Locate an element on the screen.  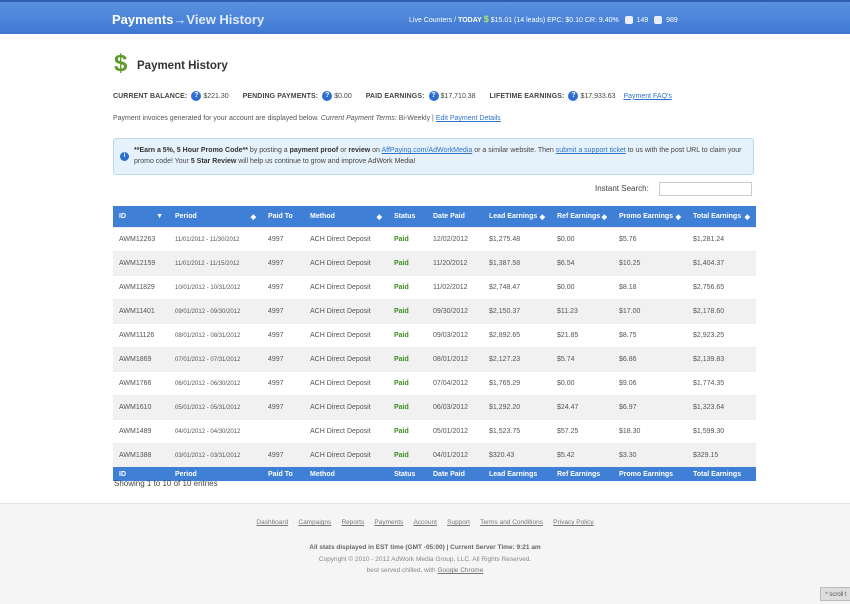
current-balance-label: CURRENT BALANCE: is located at coordinates (150, 96).